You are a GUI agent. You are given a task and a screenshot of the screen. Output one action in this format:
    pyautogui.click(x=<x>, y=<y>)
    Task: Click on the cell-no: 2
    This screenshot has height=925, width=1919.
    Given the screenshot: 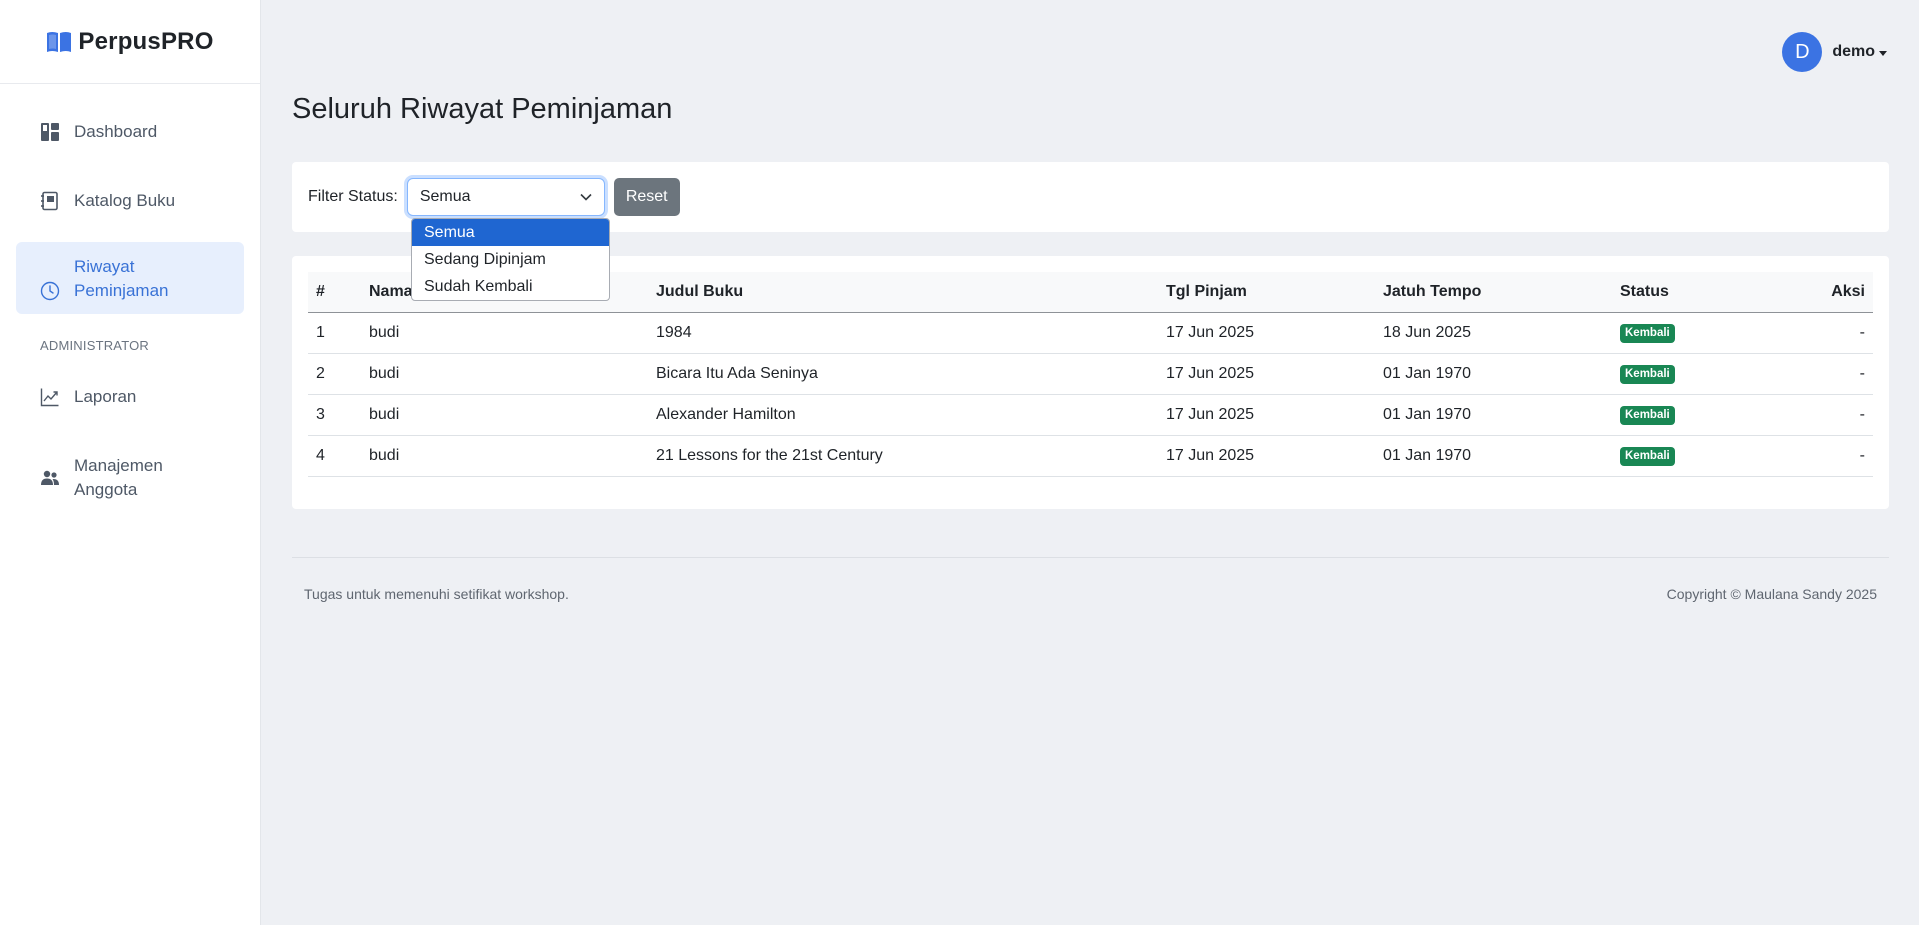 What is the action you would take?
    pyautogui.click(x=334, y=374)
    